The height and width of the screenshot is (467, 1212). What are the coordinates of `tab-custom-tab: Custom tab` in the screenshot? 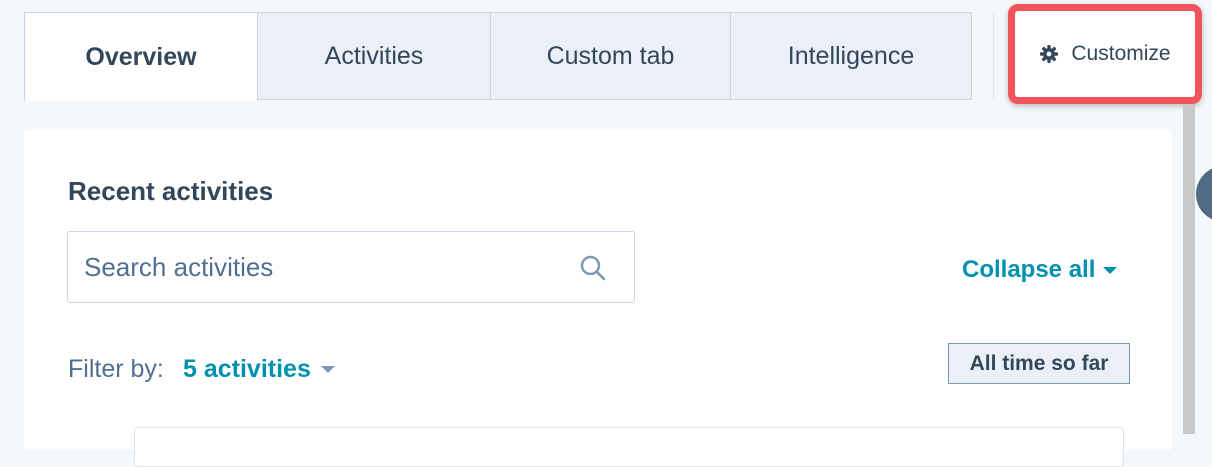 It's located at (611, 56).